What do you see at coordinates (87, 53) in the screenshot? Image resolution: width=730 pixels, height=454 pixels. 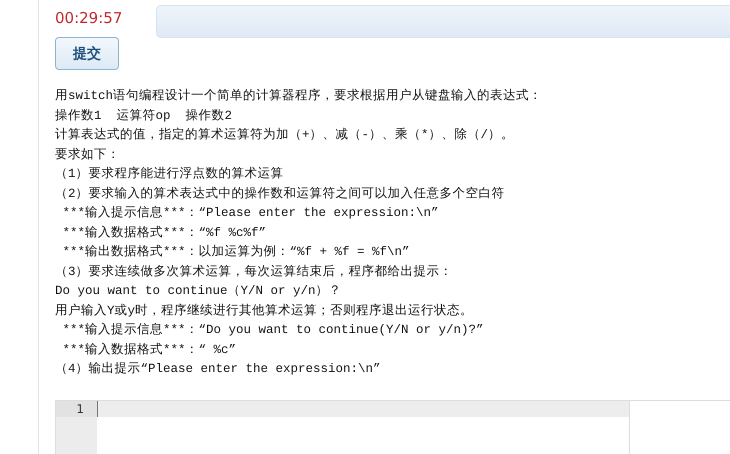 I see `submit-button: 提交` at bounding box center [87, 53].